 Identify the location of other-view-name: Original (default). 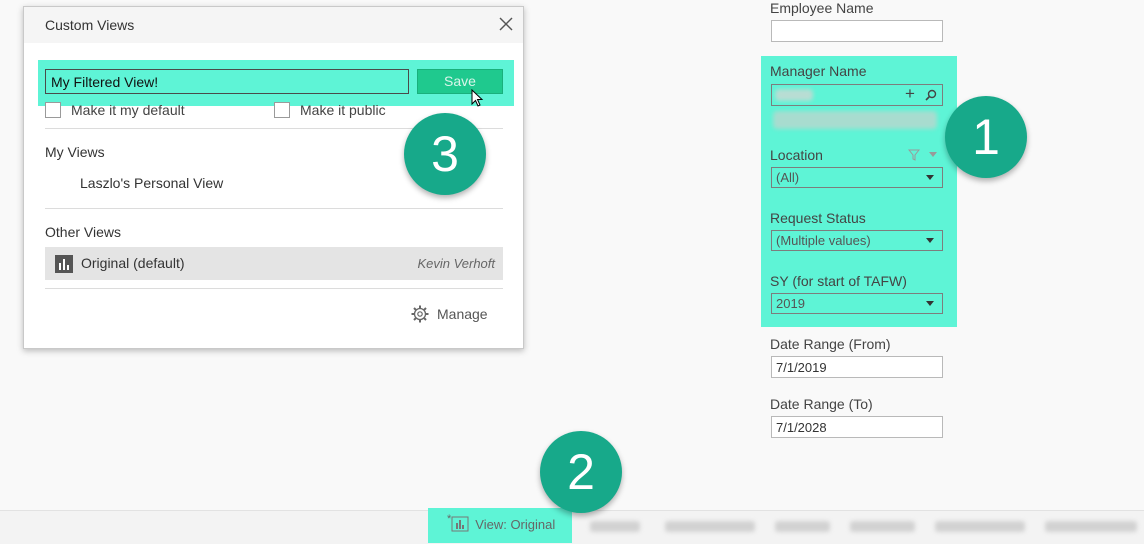
(133, 263).